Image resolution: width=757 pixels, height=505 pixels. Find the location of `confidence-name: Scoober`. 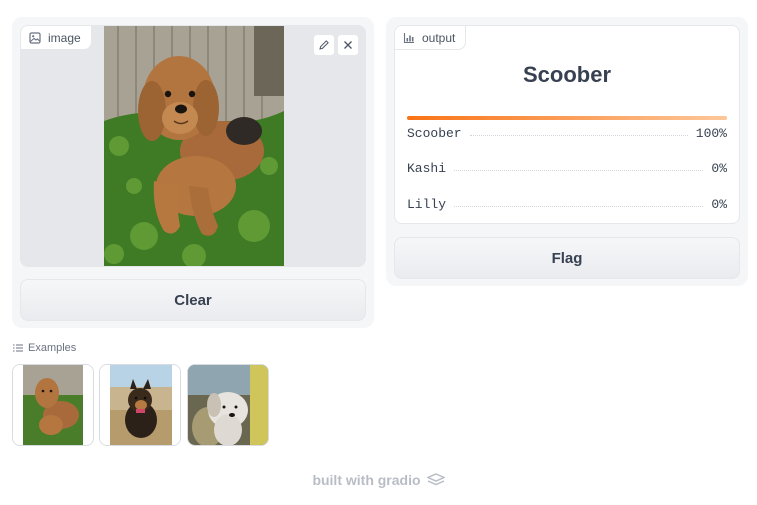

confidence-name: Scoober is located at coordinates (434, 133).